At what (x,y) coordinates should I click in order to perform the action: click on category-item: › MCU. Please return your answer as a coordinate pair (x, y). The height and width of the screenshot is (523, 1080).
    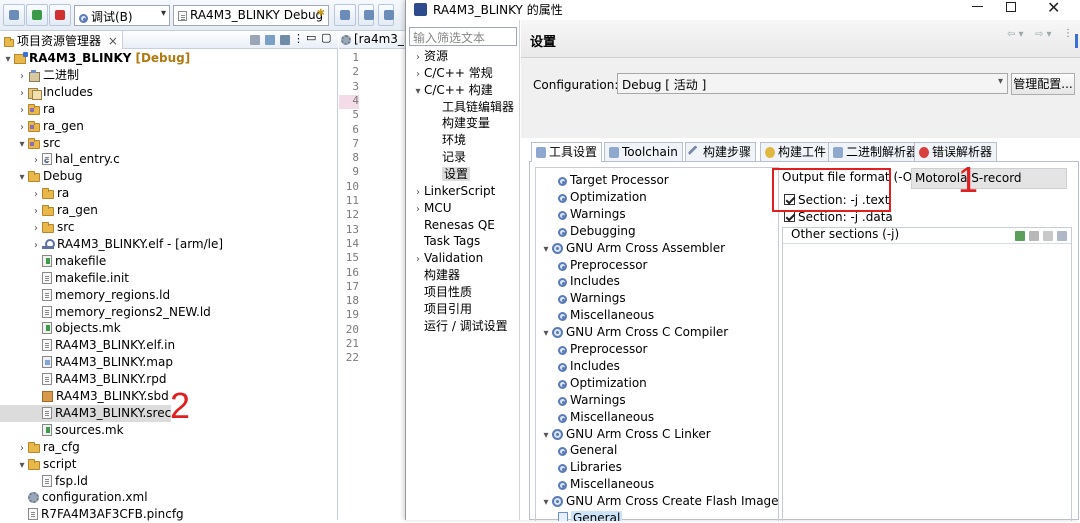
    Looking at the image, I should click on (432, 208).